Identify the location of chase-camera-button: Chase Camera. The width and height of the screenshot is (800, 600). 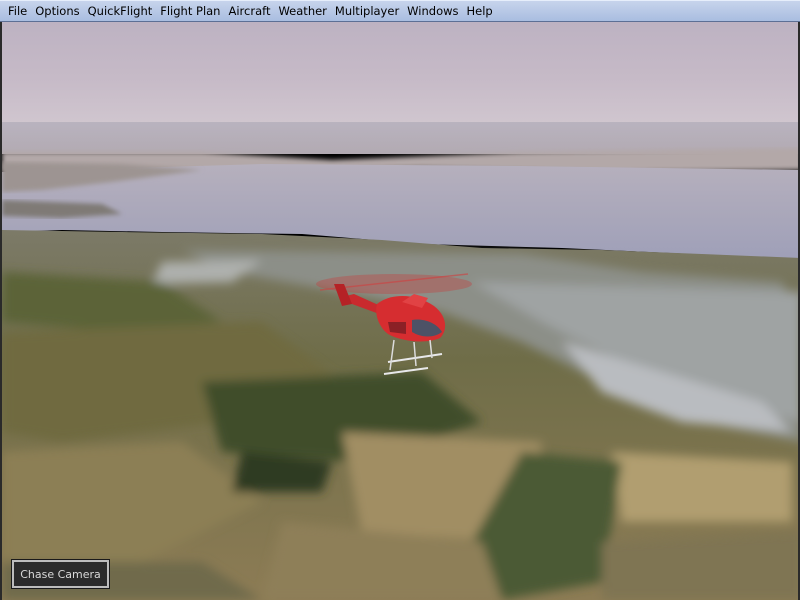
(60, 574).